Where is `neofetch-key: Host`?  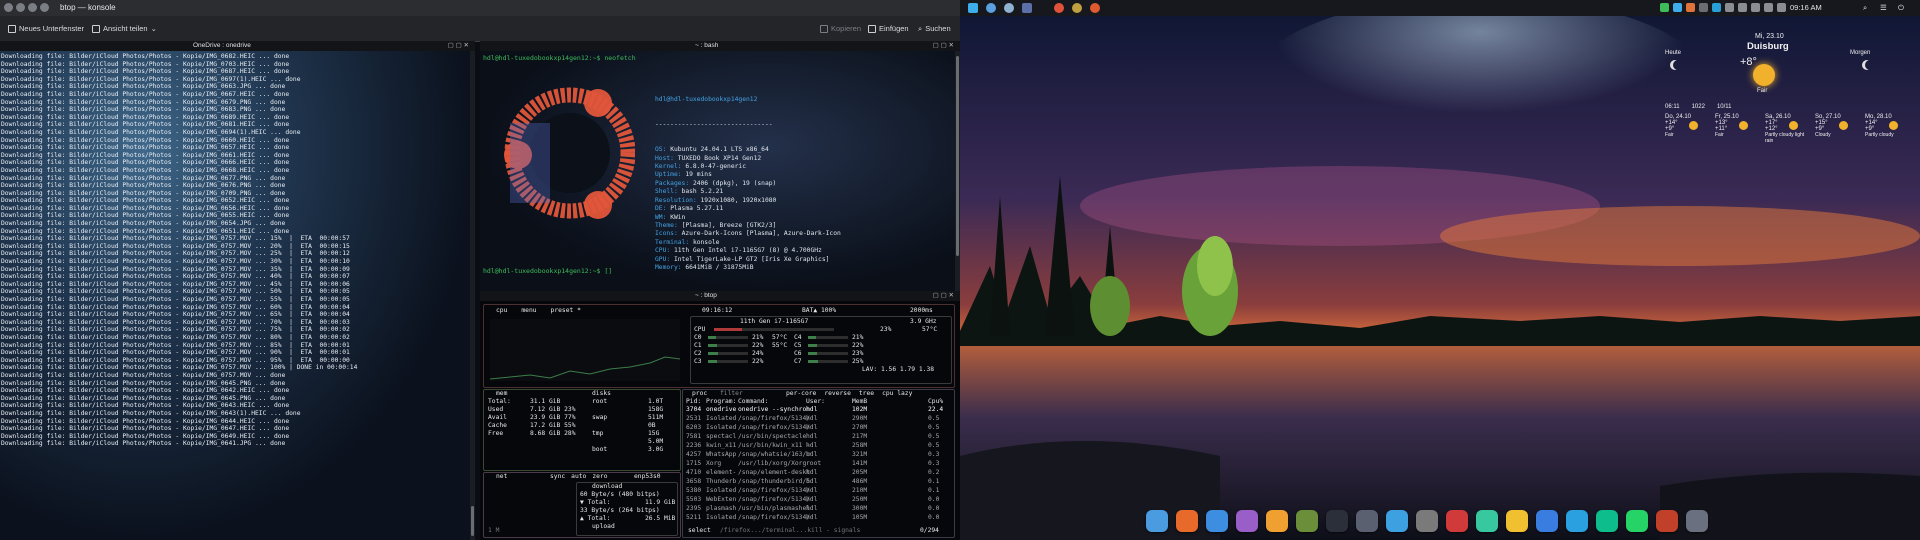 neofetch-key: Host is located at coordinates (663, 158).